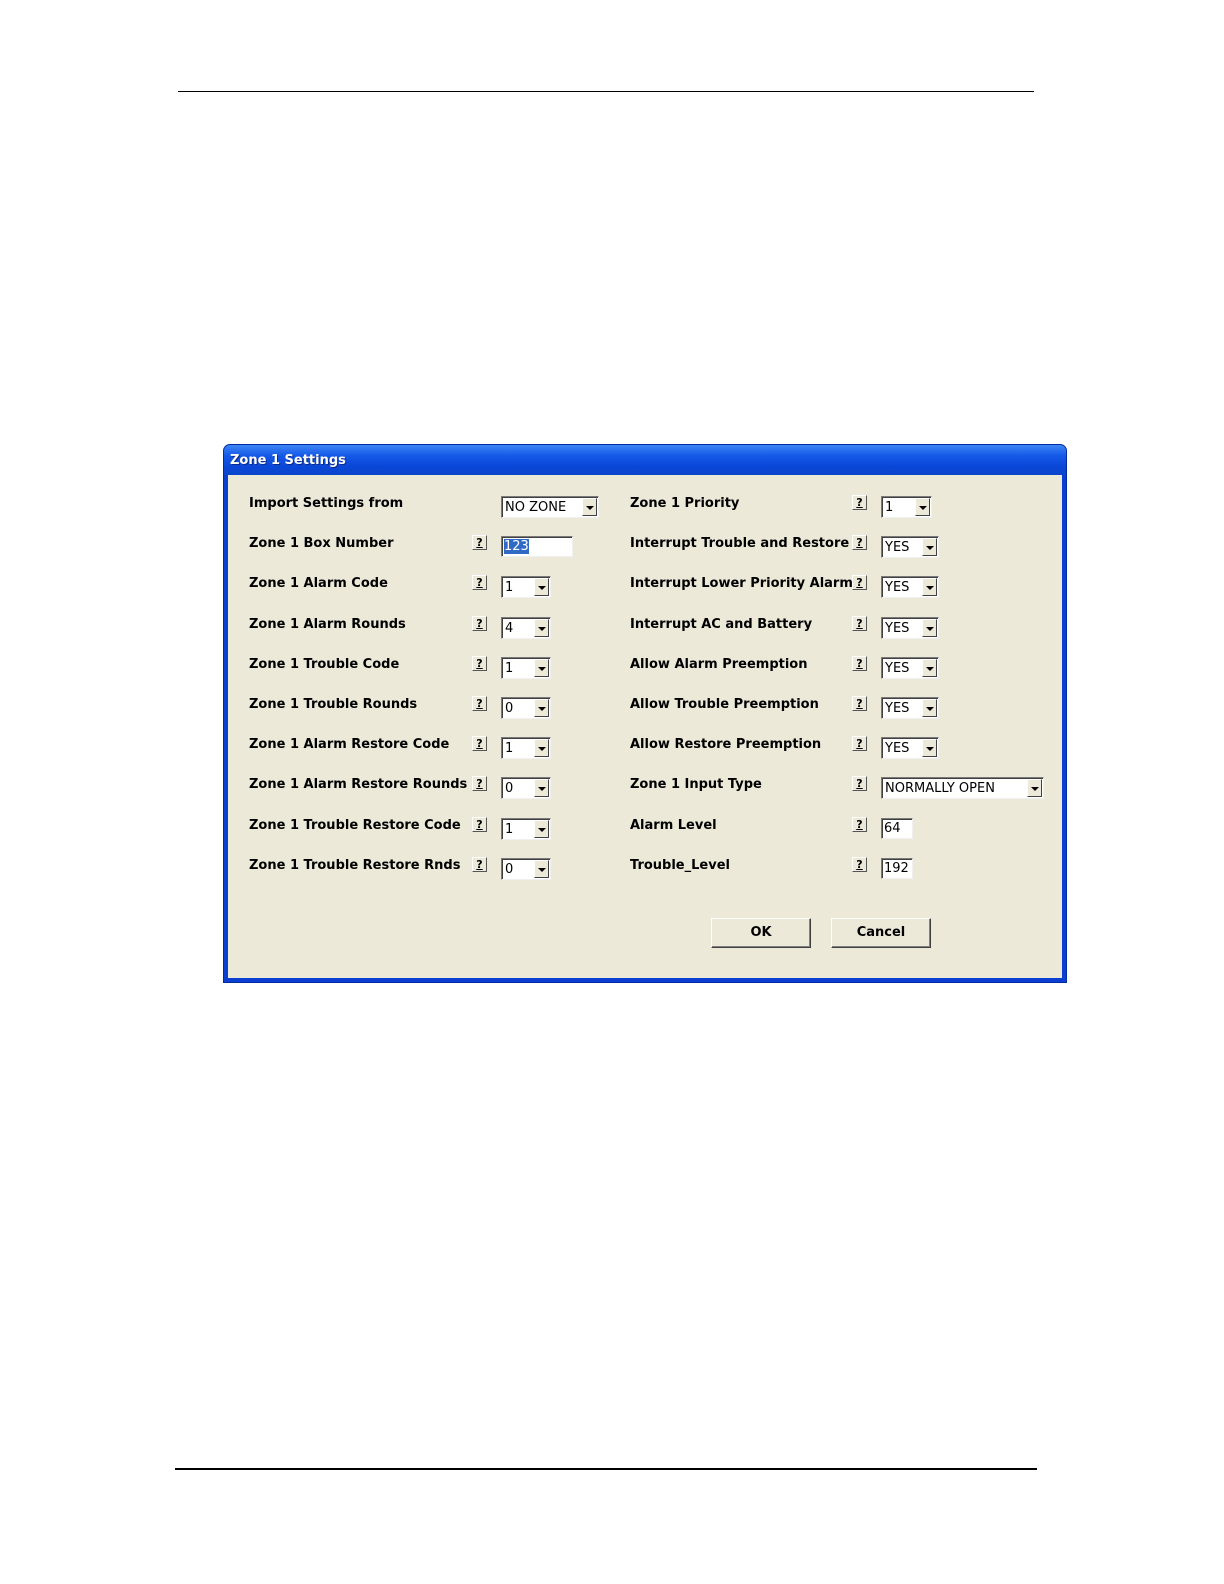 This screenshot has width=1224, height=1584. What do you see at coordinates (897, 748) in the screenshot?
I see `allow-restore-preemption-value: YES` at bounding box center [897, 748].